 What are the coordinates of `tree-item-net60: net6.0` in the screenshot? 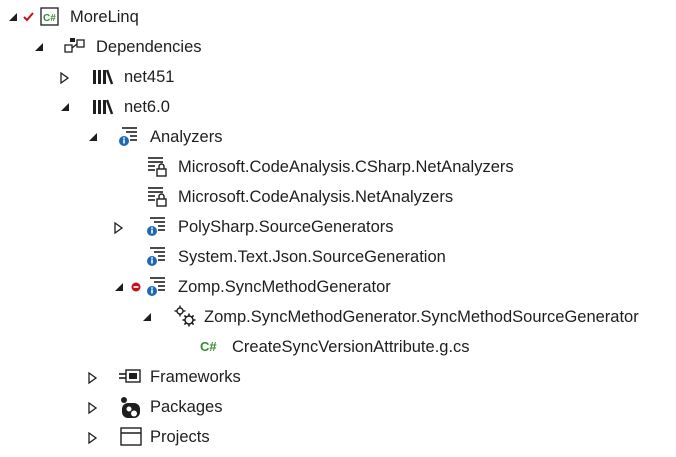 It's located at (338, 107).